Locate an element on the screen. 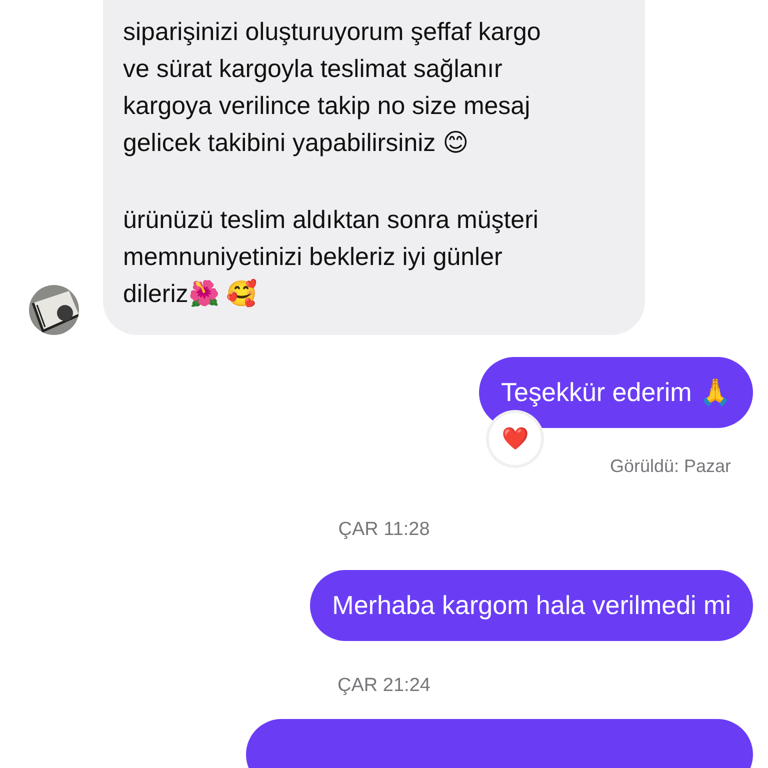 This screenshot has height=768, width=768. reaction-badge: ❤ is located at coordinates (515, 439).